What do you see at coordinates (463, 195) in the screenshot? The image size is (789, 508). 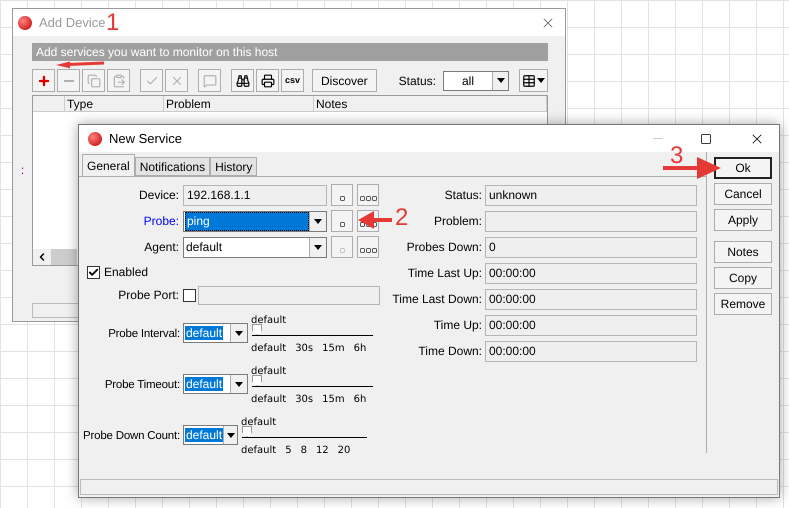 I see `field-label: Status:` at bounding box center [463, 195].